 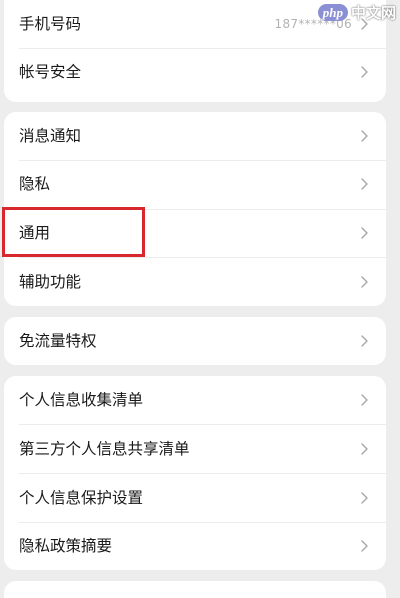 I want to click on settings-item-personal-info-protection: 个人信息保护设置, so click(x=195, y=498).